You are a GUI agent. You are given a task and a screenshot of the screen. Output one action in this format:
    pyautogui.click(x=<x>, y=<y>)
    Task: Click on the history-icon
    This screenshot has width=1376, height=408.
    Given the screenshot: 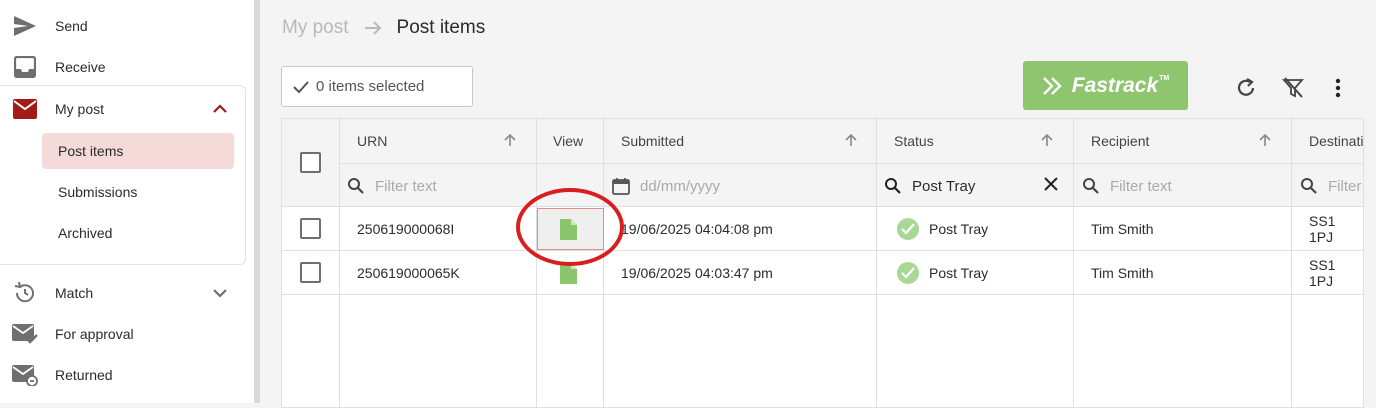 What is the action you would take?
    pyautogui.click(x=25, y=293)
    